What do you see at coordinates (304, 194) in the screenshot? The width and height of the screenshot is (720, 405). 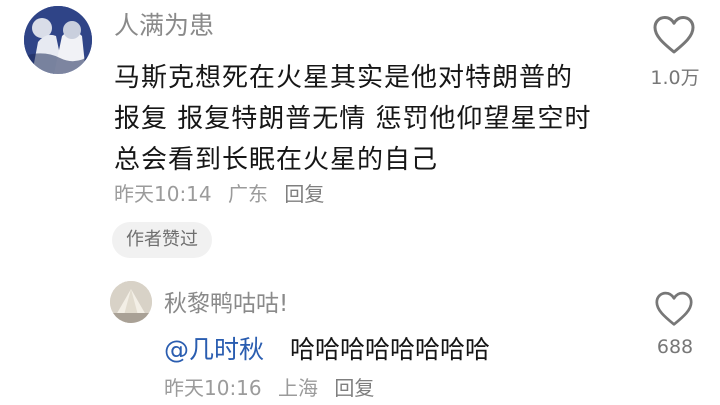 I see `reply-button: 回复` at bounding box center [304, 194].